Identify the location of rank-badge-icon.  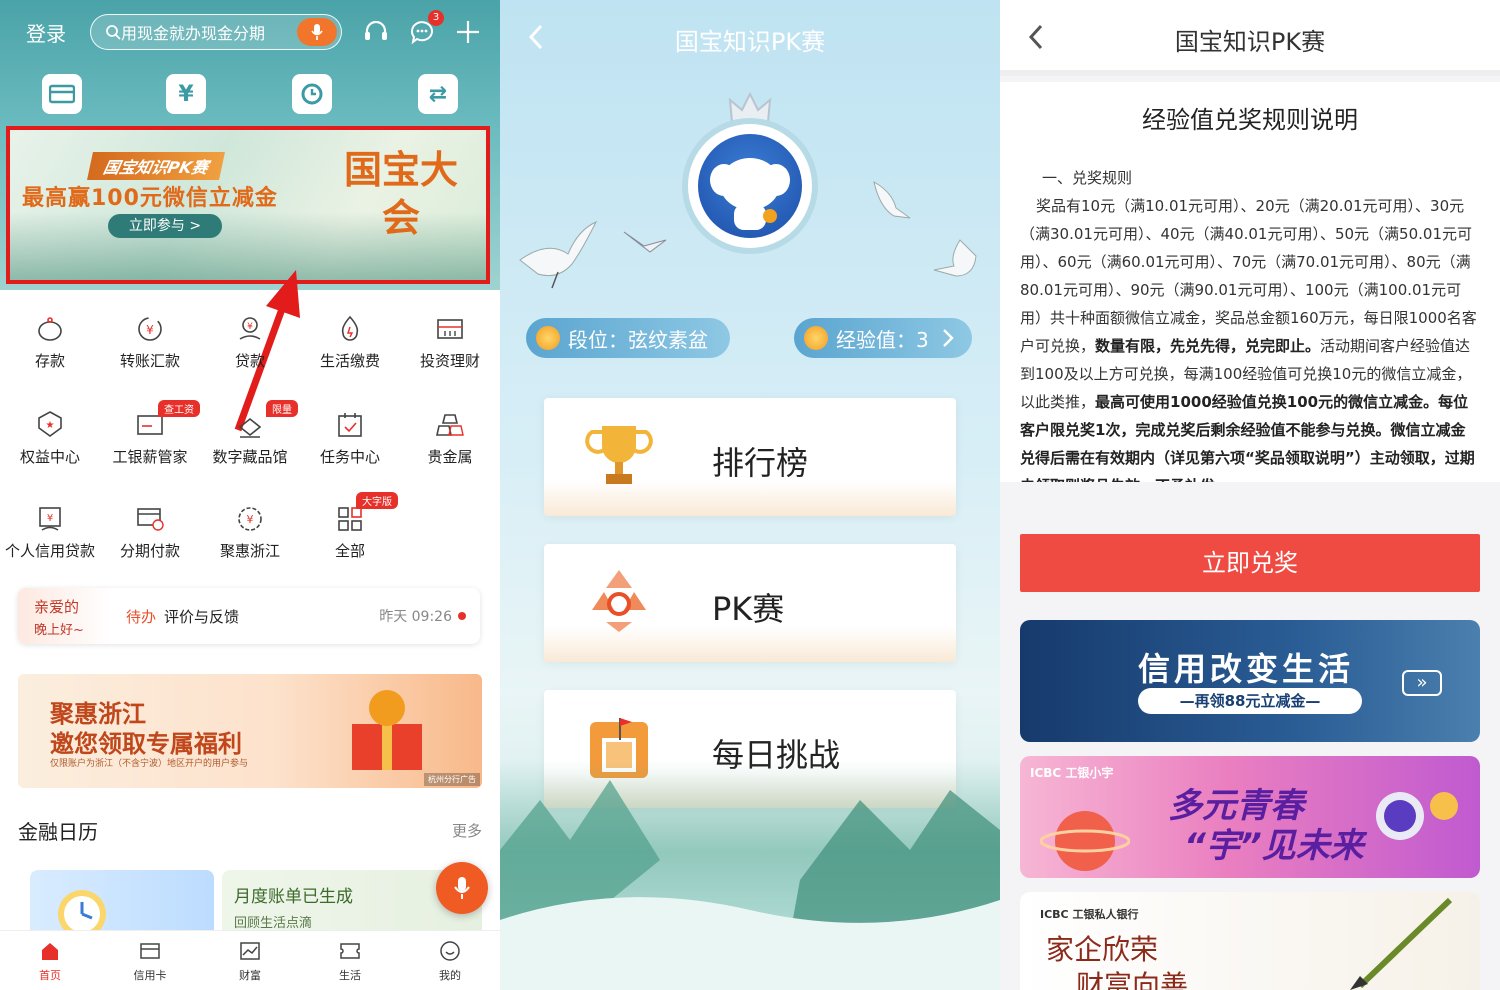
(548, 338).